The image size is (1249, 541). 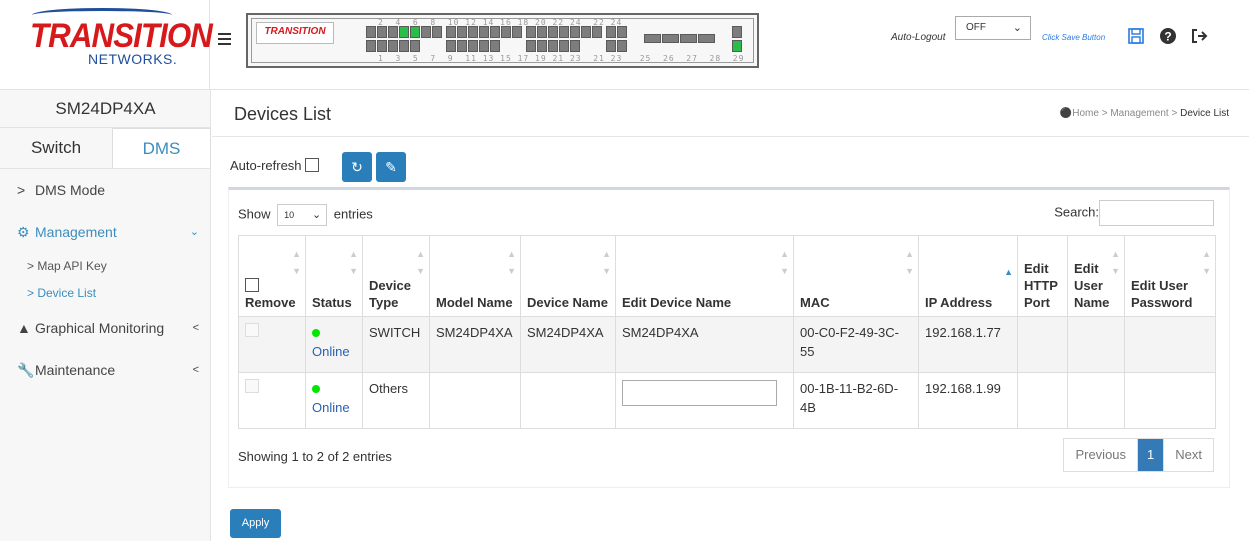 What do you see at coordinates (1139, 113) in the screenshot?
I see `breadcrumb-management: Management` at bounding box center [1139, 113].